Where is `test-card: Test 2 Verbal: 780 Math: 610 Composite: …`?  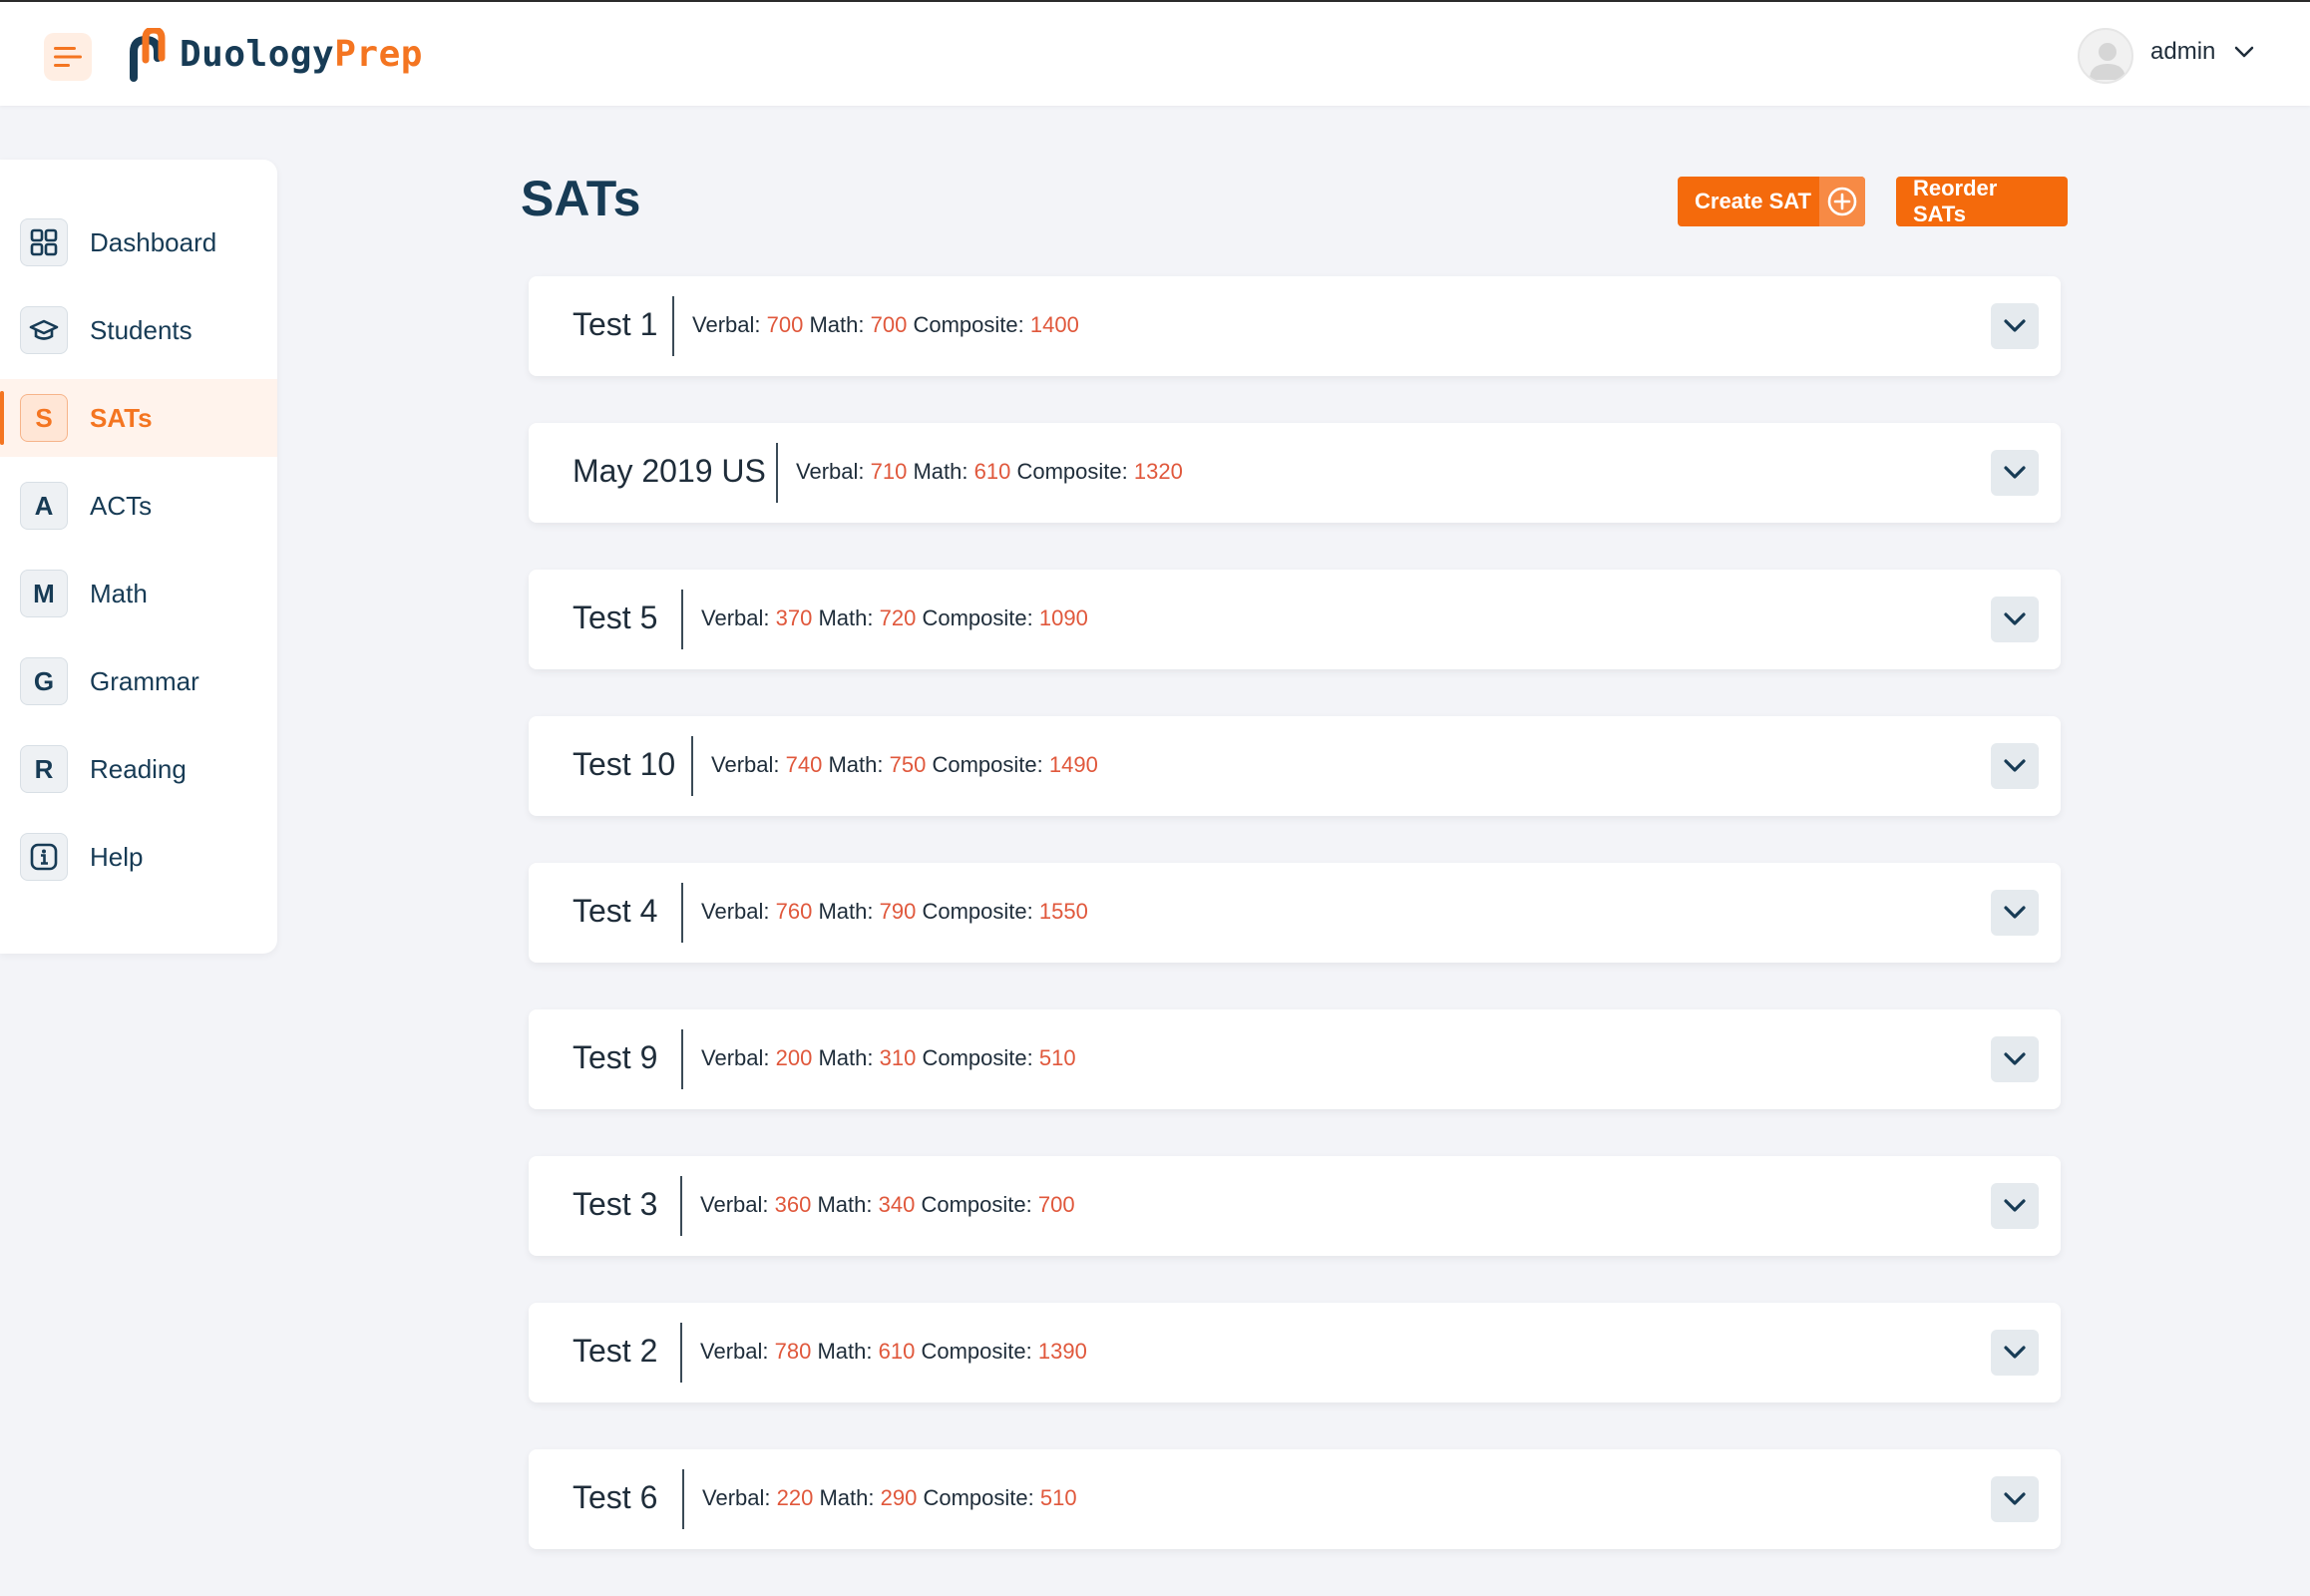 test-card: Test 2 Verbal: 780 Math: 610 Composite: … is located at coordinates (1295, 1352).